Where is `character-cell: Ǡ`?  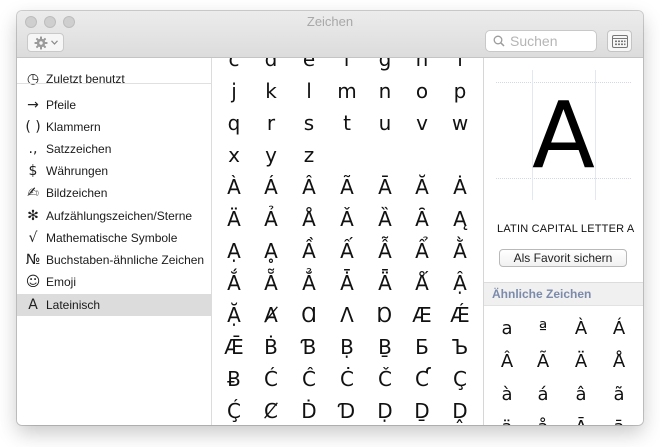
character-cell: Ǡ is located at coordinates (347, 283).